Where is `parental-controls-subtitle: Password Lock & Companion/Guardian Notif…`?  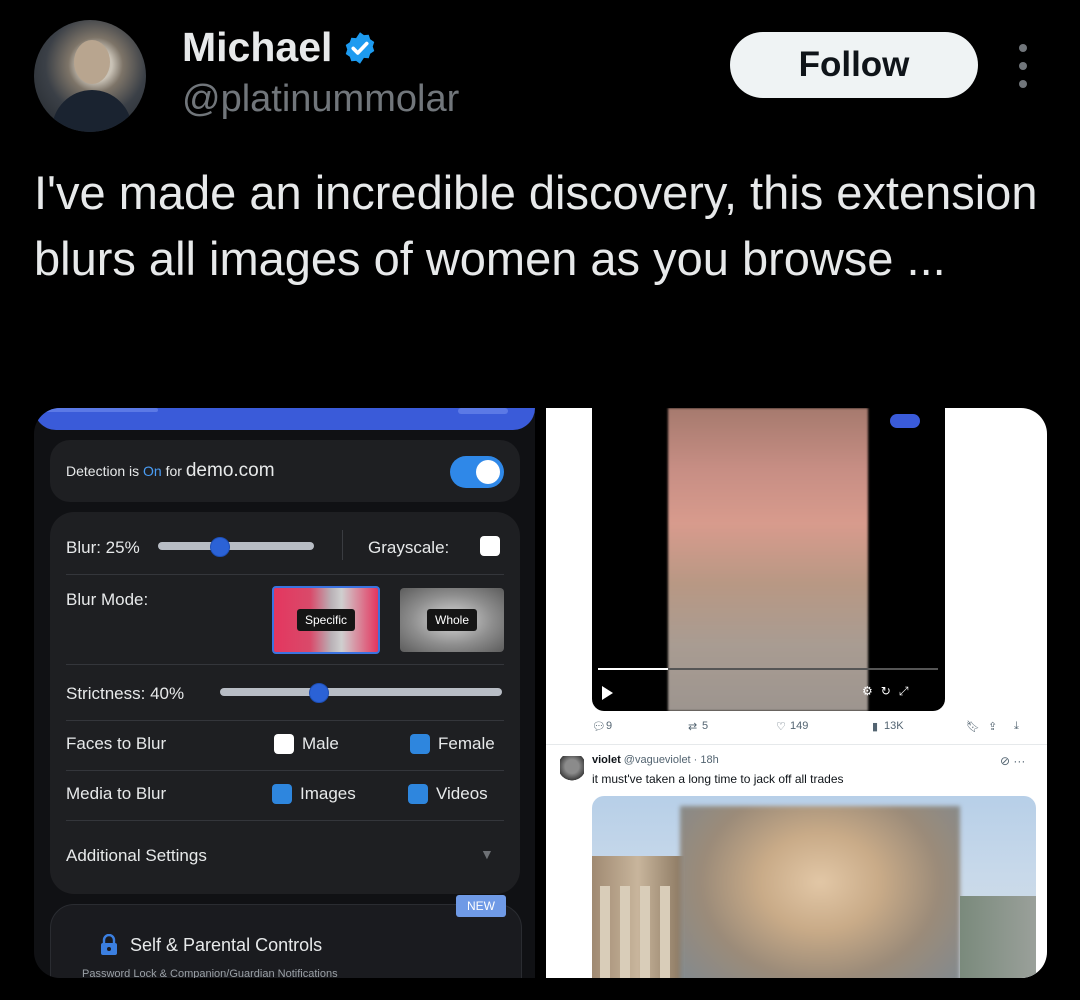 parental-controls-subtitle: Password Lock & Companion/Guardian Notif… is located at coordinates (210, 973).